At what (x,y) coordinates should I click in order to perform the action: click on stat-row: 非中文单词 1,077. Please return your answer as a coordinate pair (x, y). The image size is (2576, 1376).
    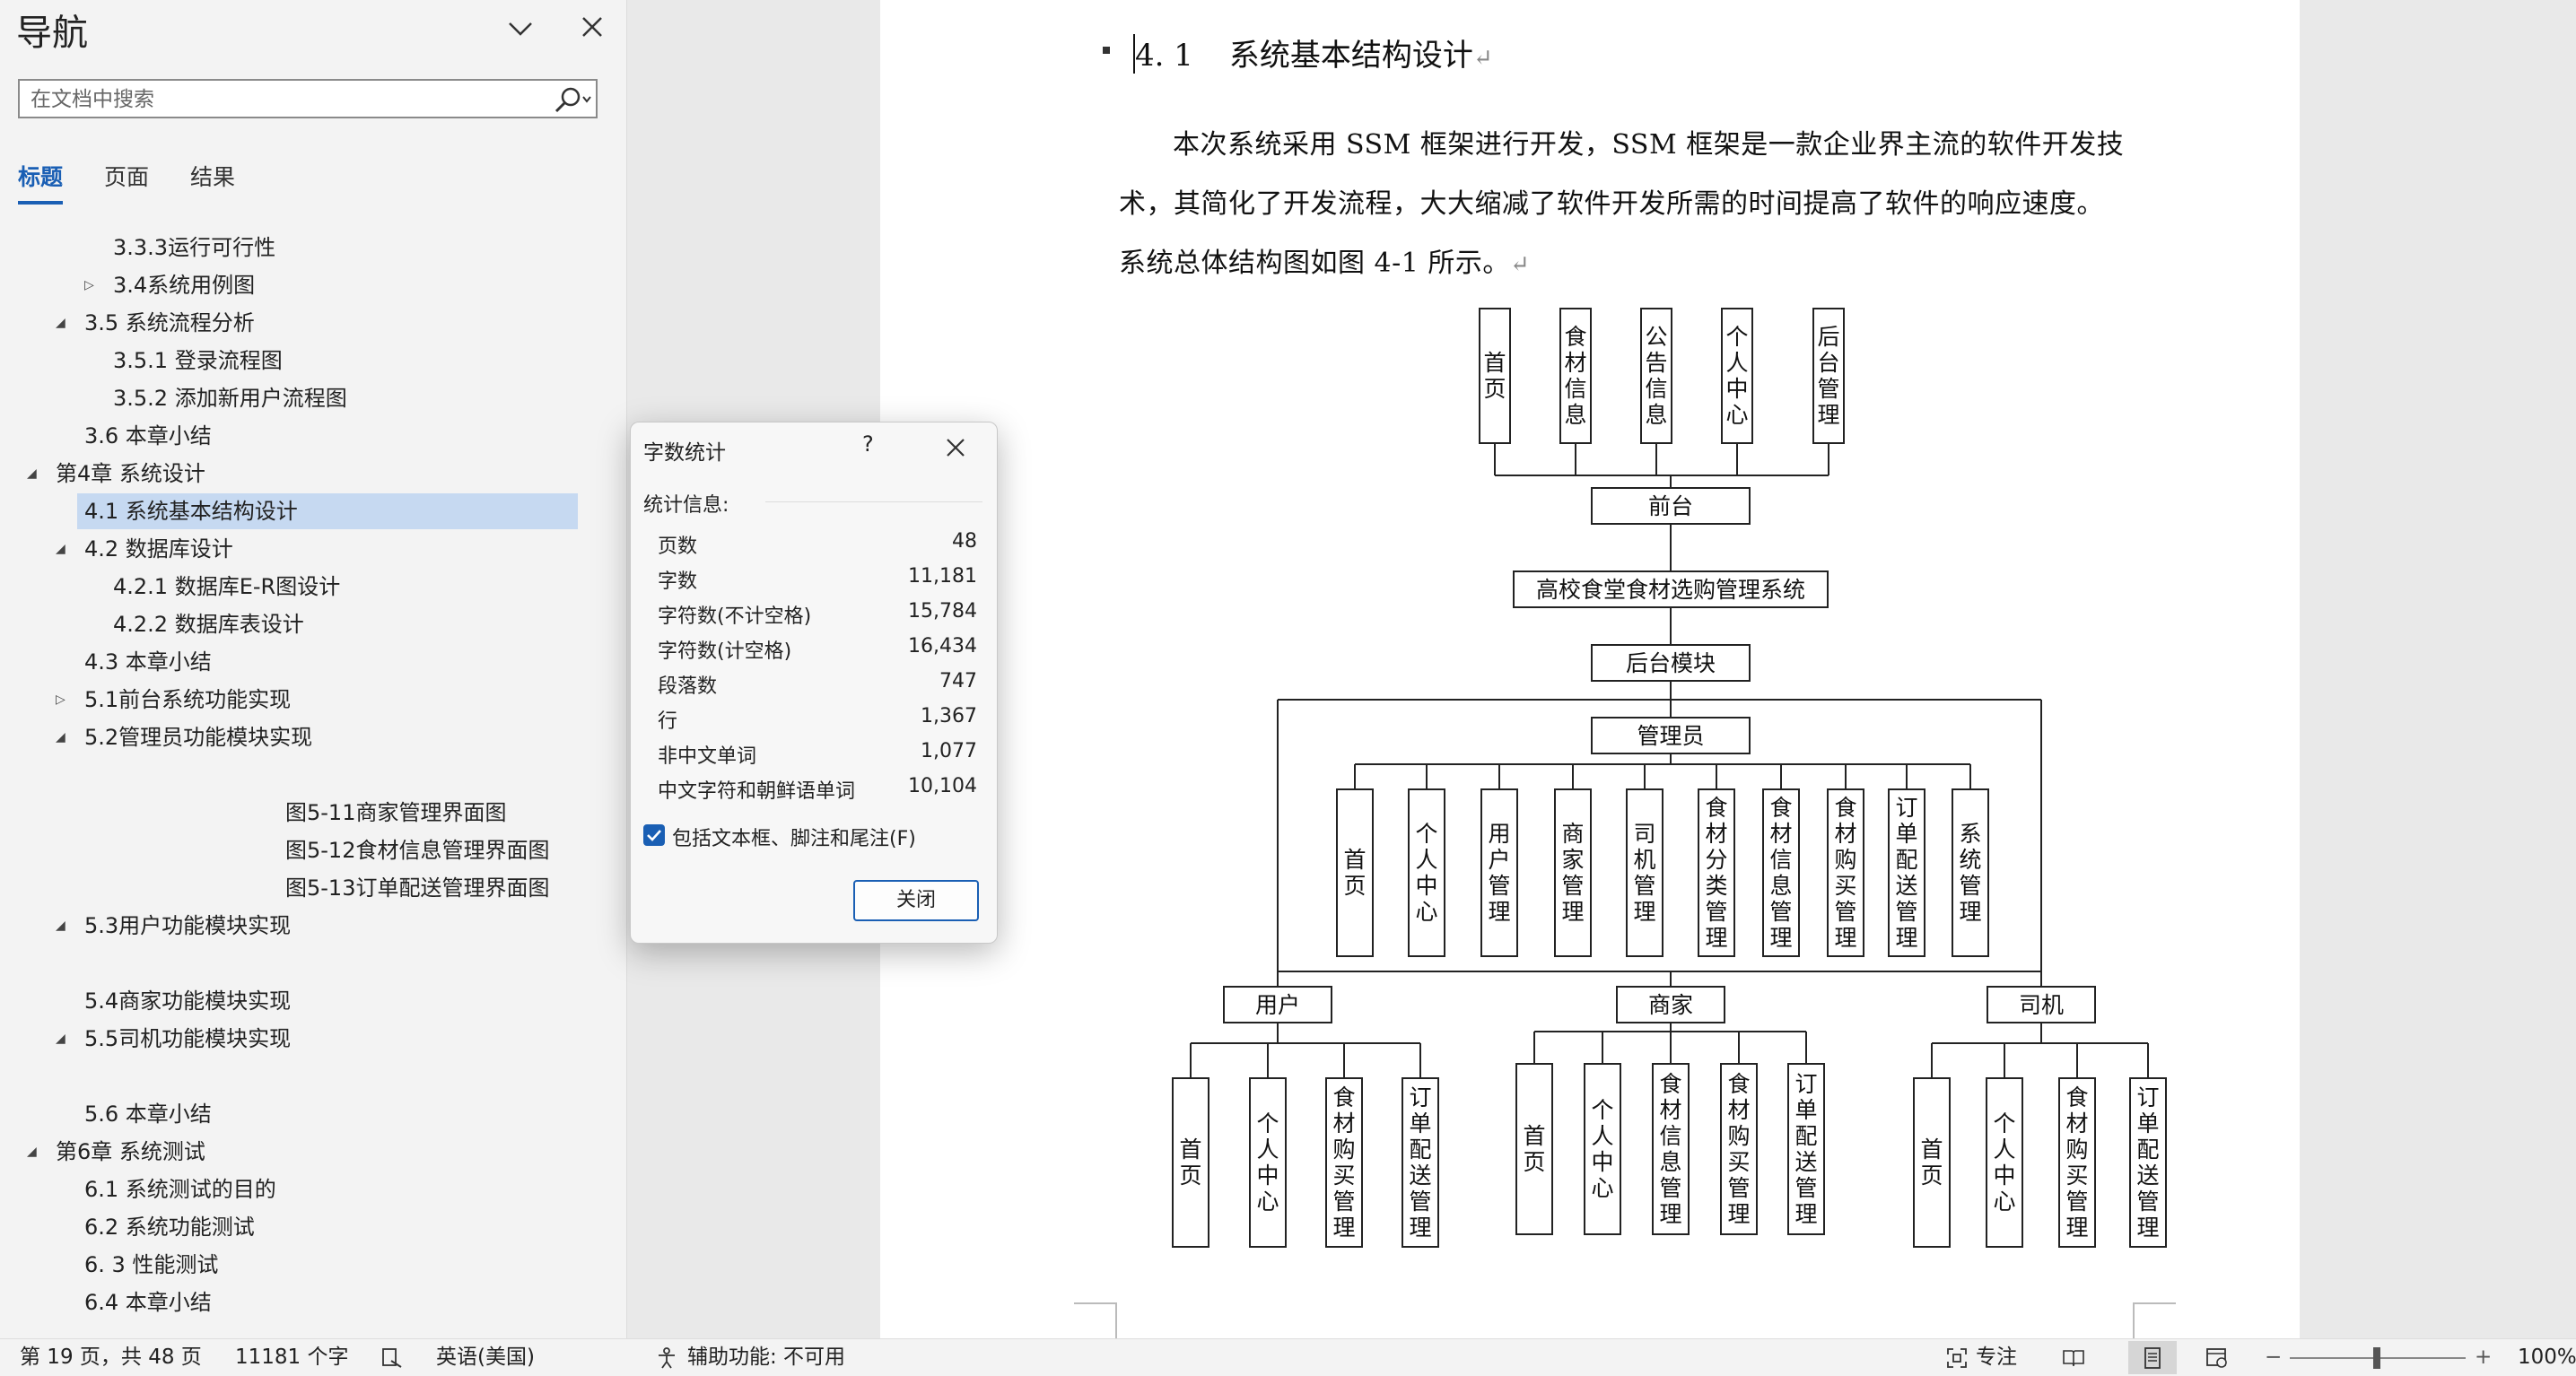
    Looking at the image, I should click on (817, 757).